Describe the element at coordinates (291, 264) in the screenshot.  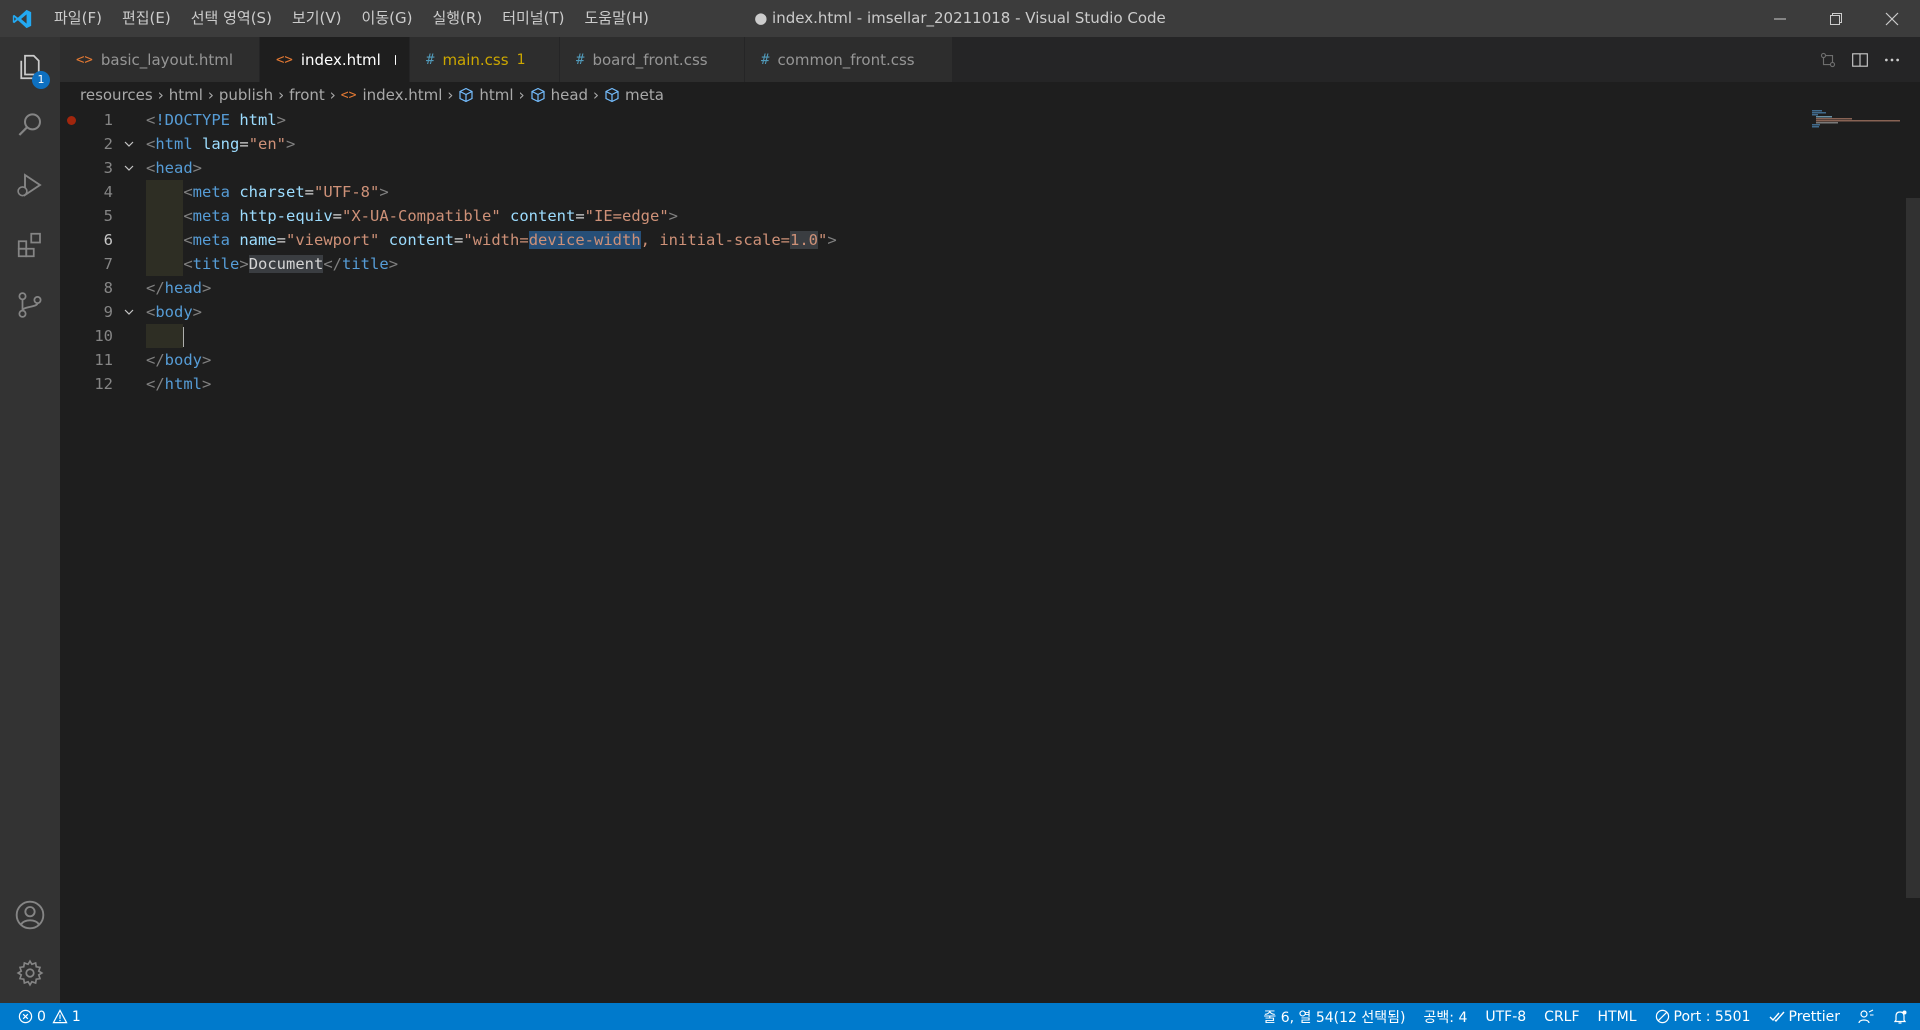
I see `code-text: <title>Document</title>` at that location.